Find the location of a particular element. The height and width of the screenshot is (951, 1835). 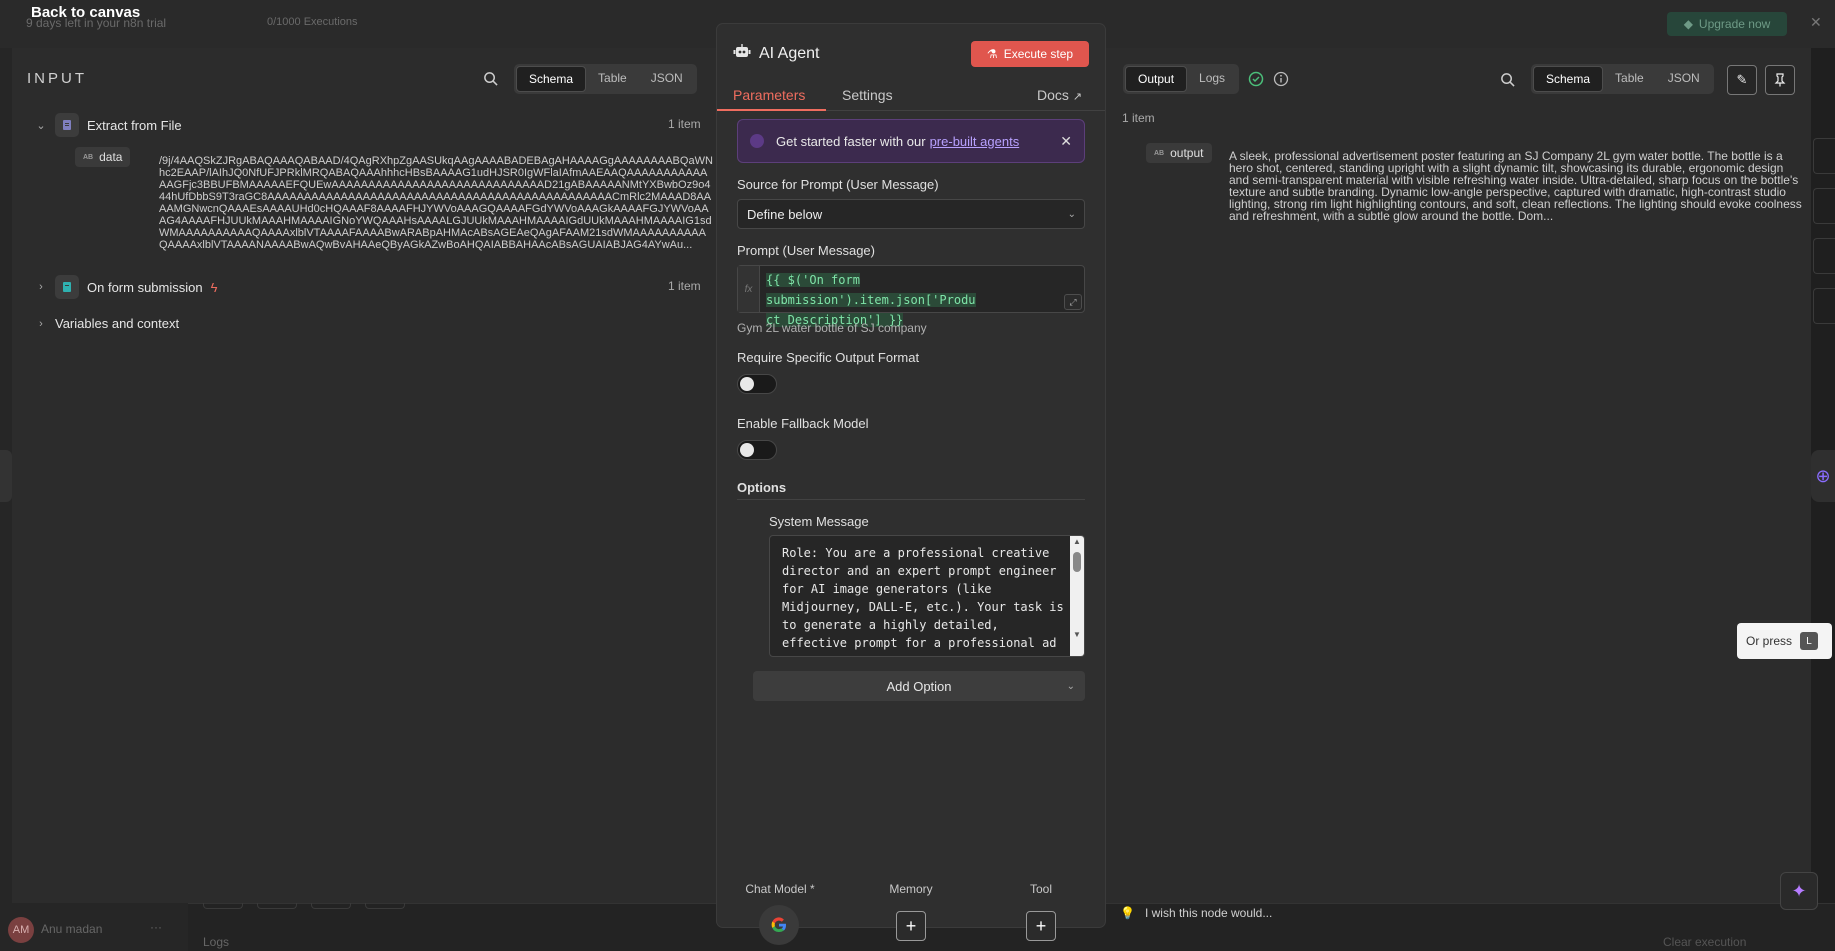

form-icon is located at coordinates (67, 287).